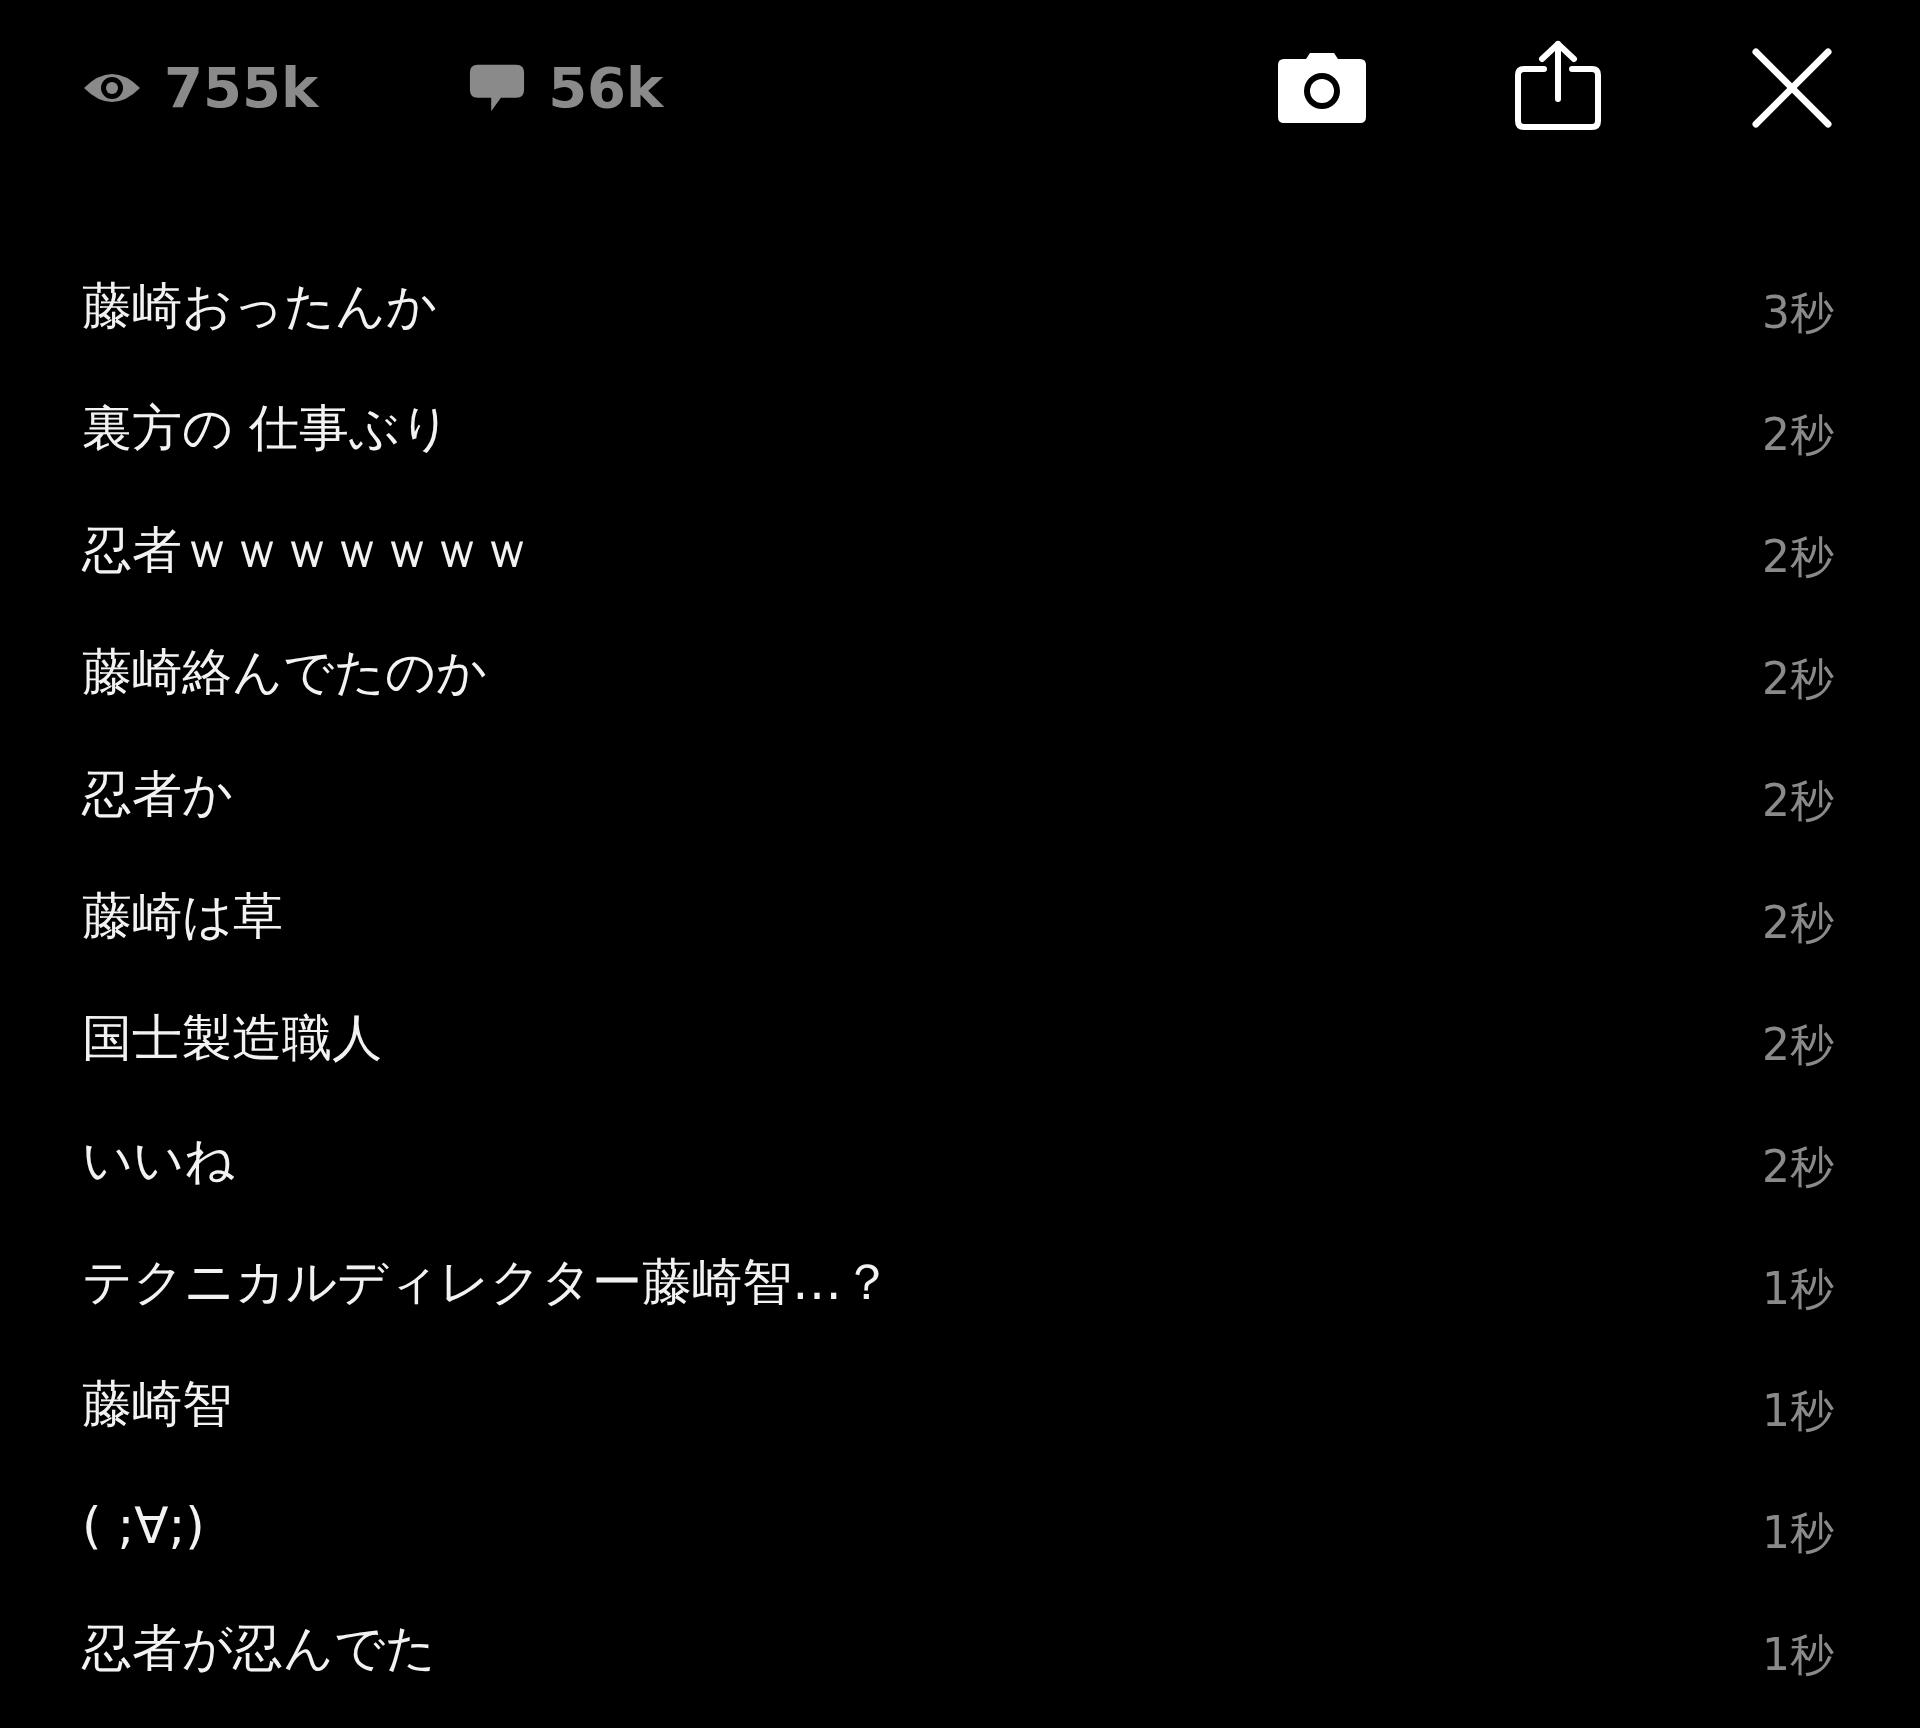 The image size is (1920, 1728). I want to click on comment-text: テクニカルディレクター藤崎智…？, so click(487, 1282).